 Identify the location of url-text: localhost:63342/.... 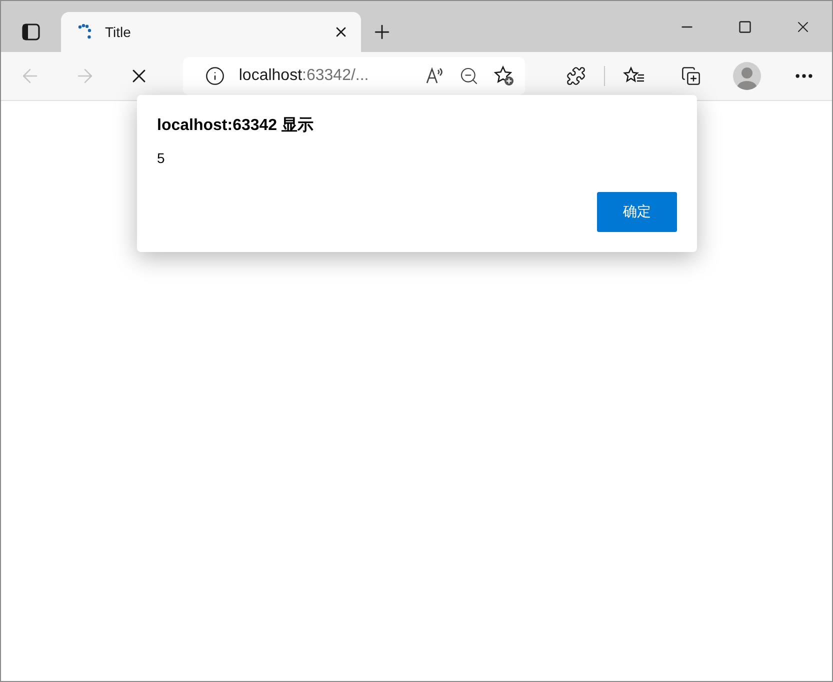
(304, 76).